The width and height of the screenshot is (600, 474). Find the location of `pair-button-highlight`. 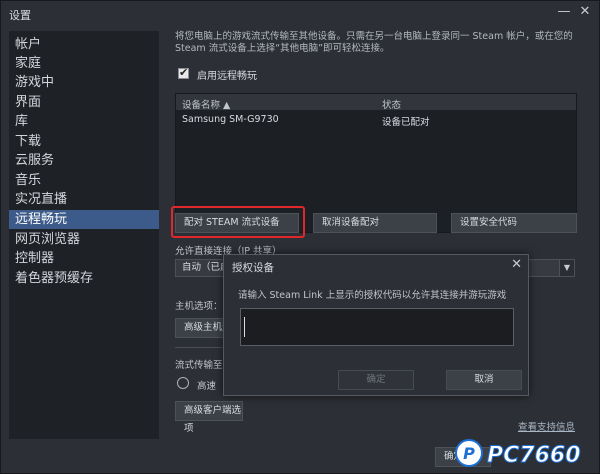

pair-button-highlight is located at coordinates (238, 222).